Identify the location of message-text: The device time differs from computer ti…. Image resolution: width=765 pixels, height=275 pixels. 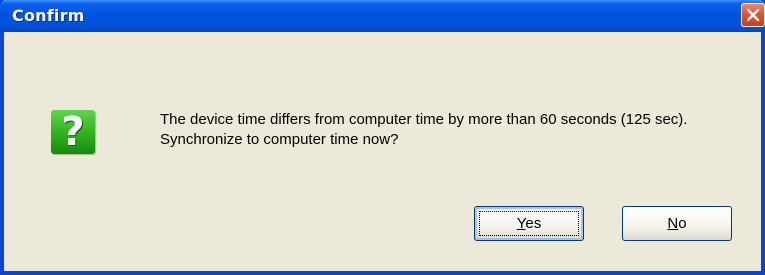
(460, 130).